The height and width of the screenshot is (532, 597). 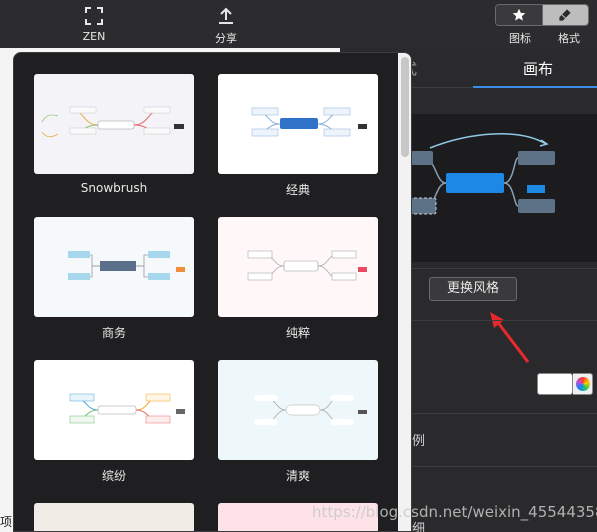 I want to click on panel-row-label: 例, so click(x=419, y=441).